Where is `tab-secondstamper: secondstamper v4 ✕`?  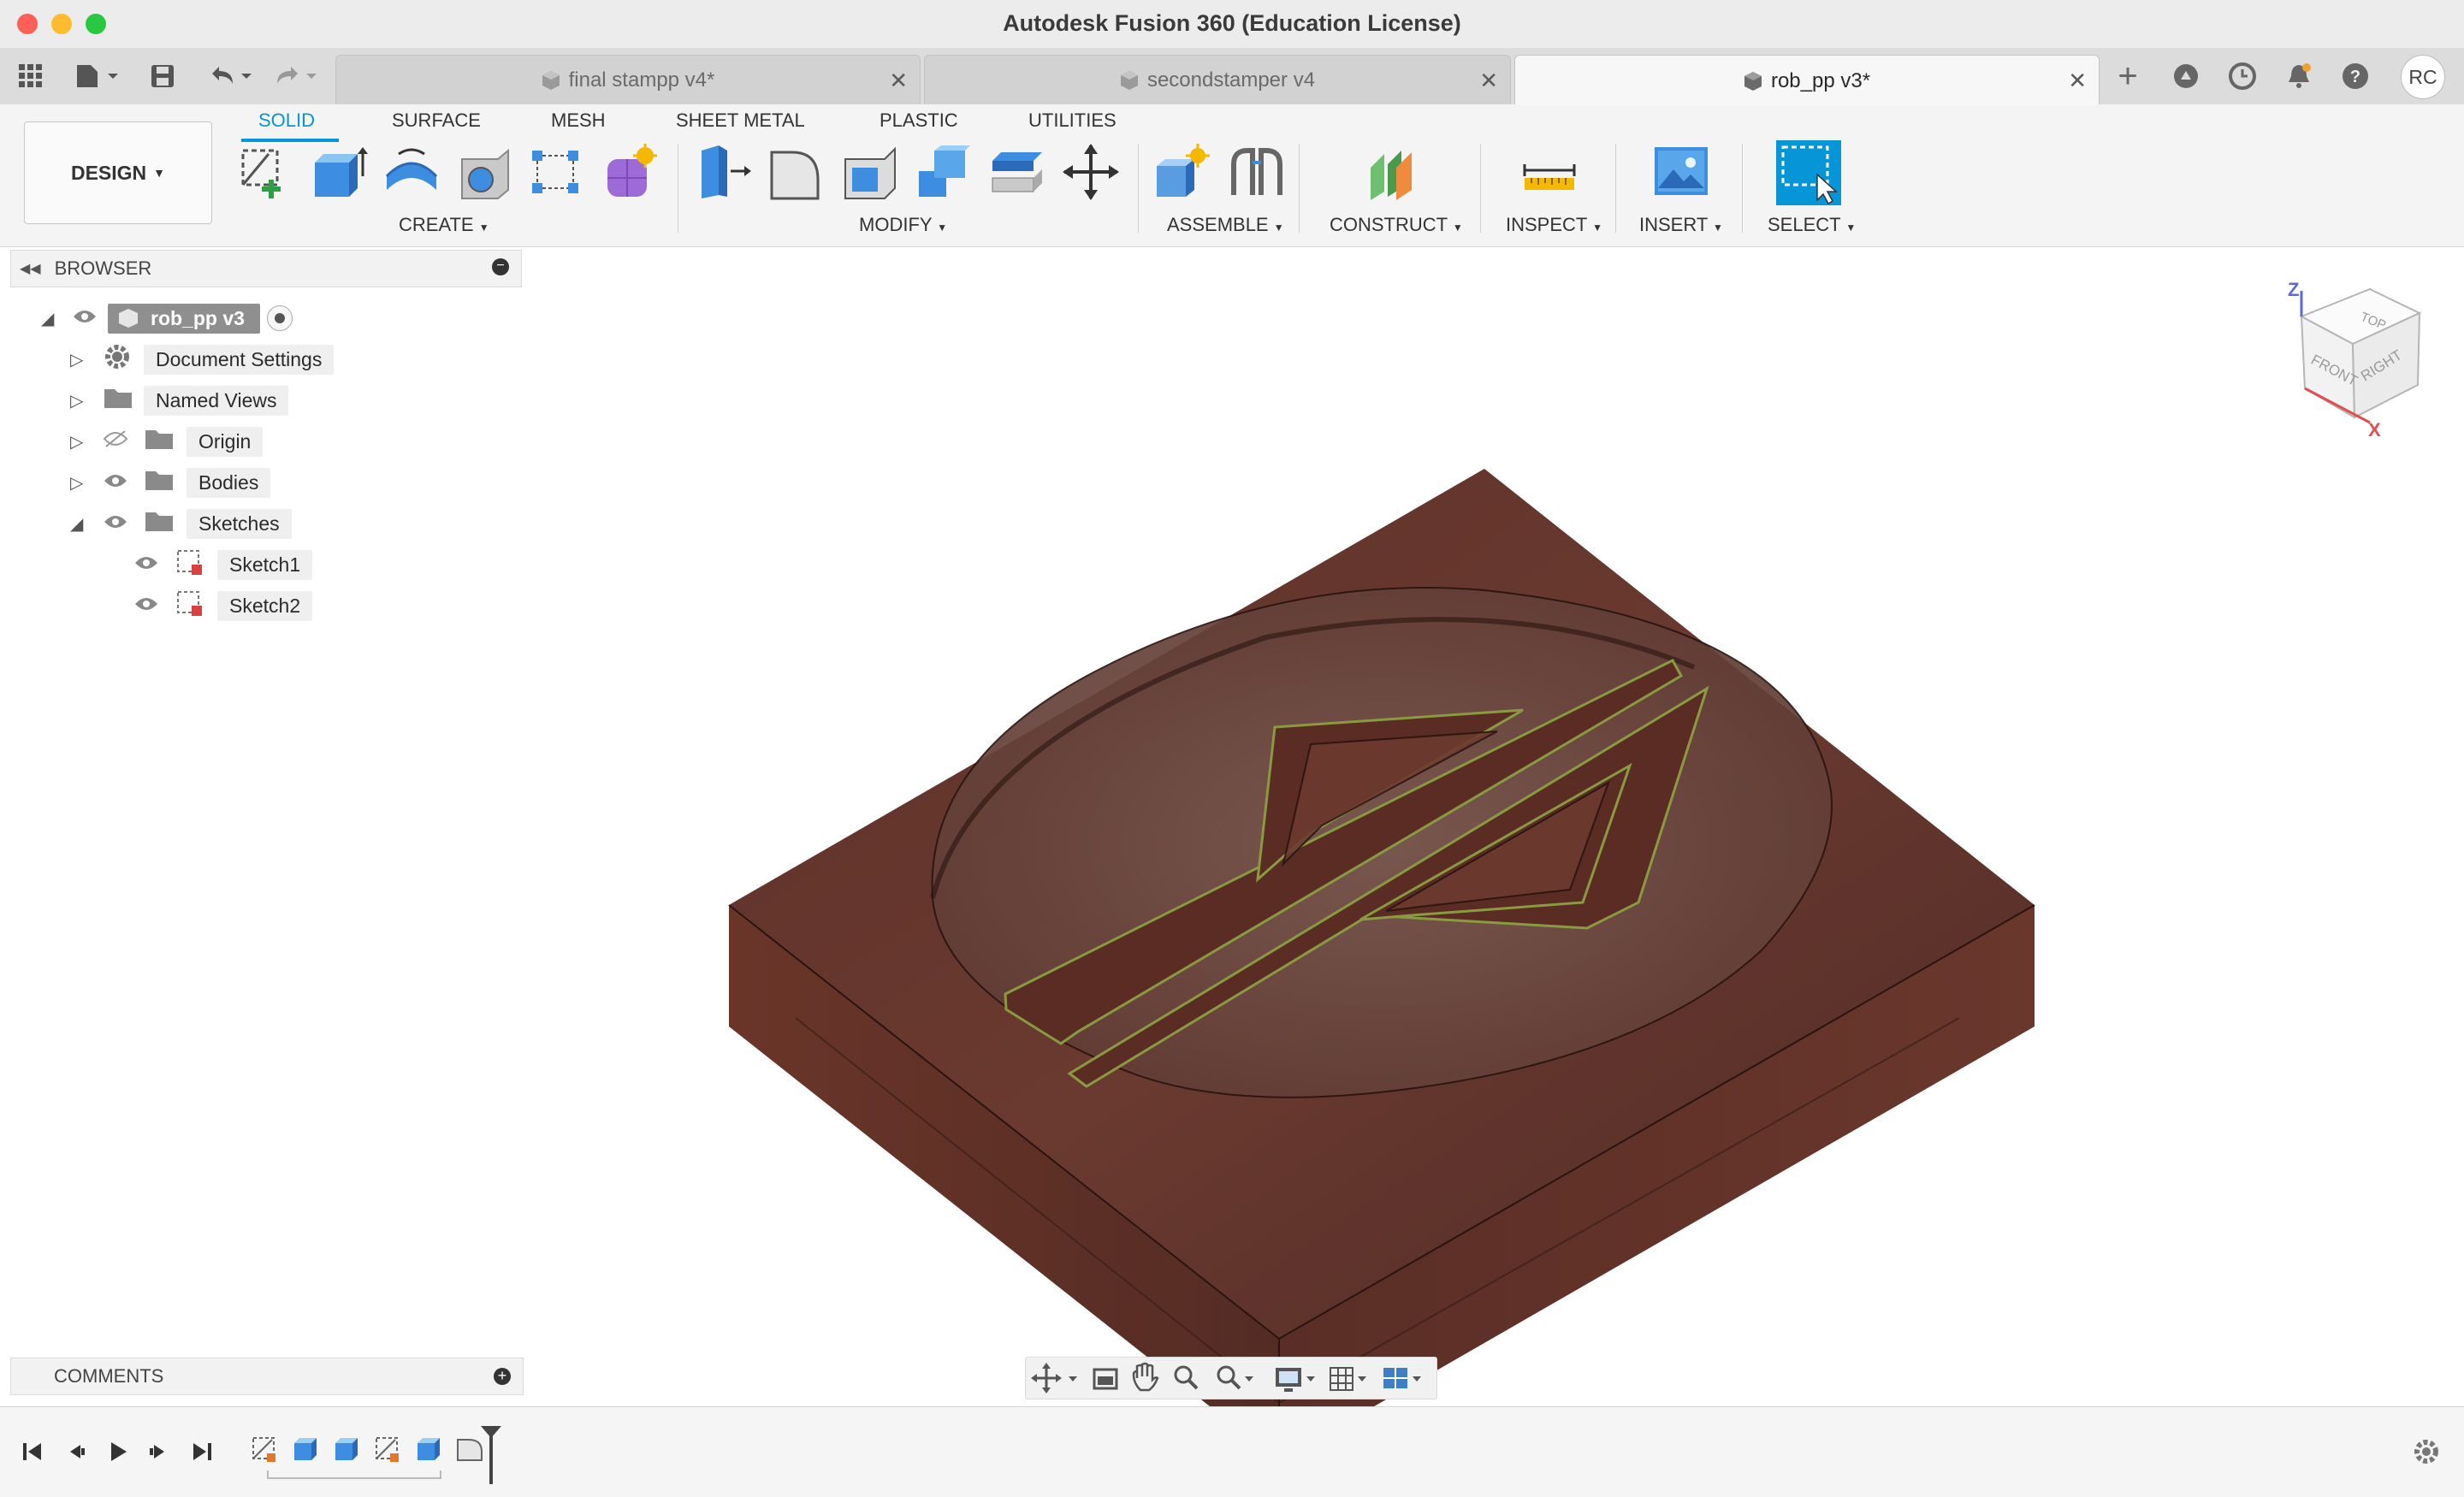 tab-secondstamper: secondstamper v4 ✕ is located at coordinates (1217, 80).